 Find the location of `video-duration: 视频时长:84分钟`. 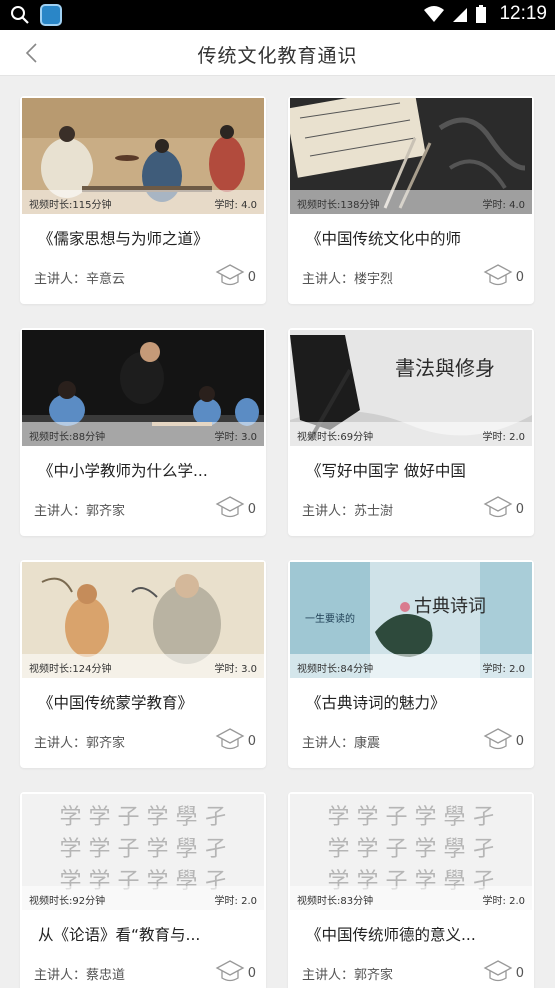

video-duration: 视频时长:84分钟 is located at coordinates (335, 669).